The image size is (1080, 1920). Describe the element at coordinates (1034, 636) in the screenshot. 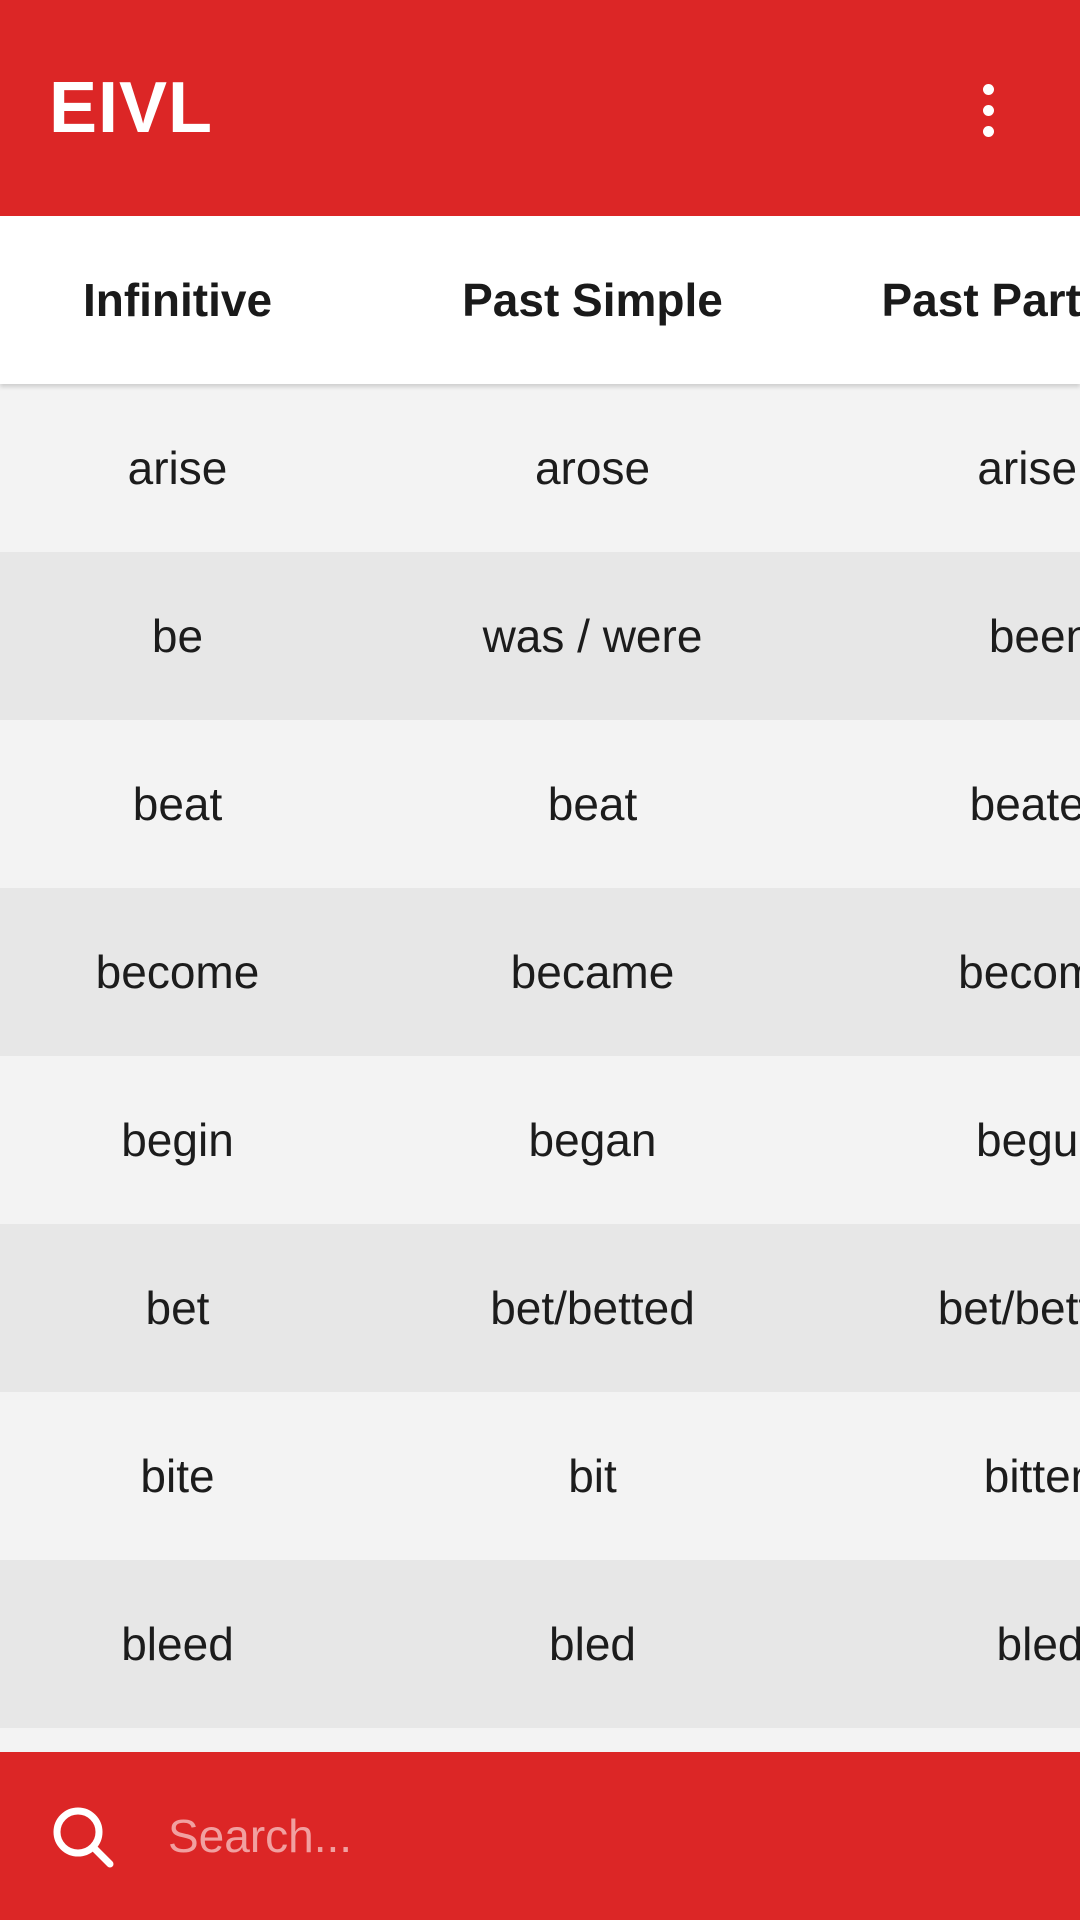

I see `cell-past-participle: been` at that location.